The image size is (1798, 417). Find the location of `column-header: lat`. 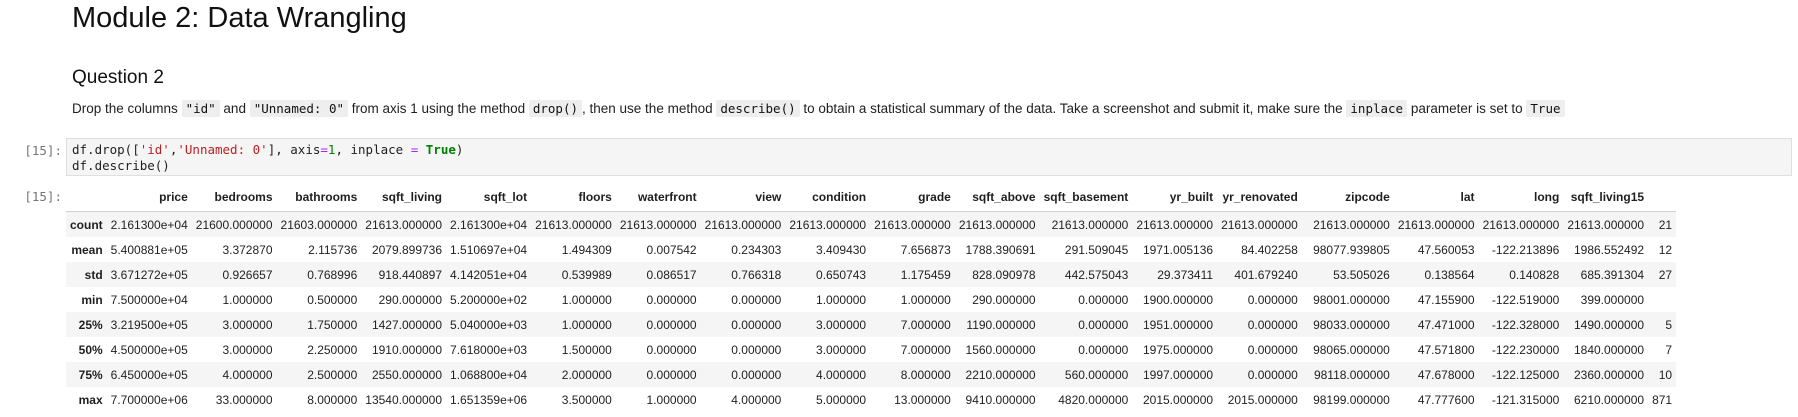

column-header: lat is located at coordinates (1436, 197).